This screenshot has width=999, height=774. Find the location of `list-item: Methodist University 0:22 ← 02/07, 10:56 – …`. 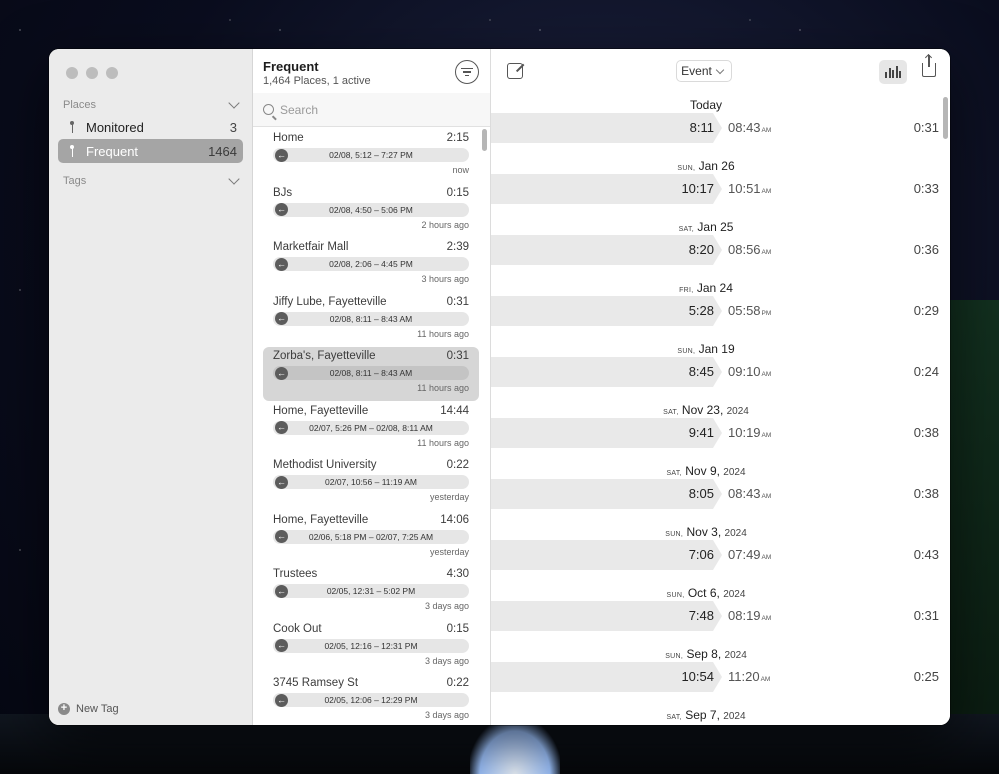

list-item: Methodist University 0:22 ← 02/07, 10:56 – … is located at coordinates (371, 483).